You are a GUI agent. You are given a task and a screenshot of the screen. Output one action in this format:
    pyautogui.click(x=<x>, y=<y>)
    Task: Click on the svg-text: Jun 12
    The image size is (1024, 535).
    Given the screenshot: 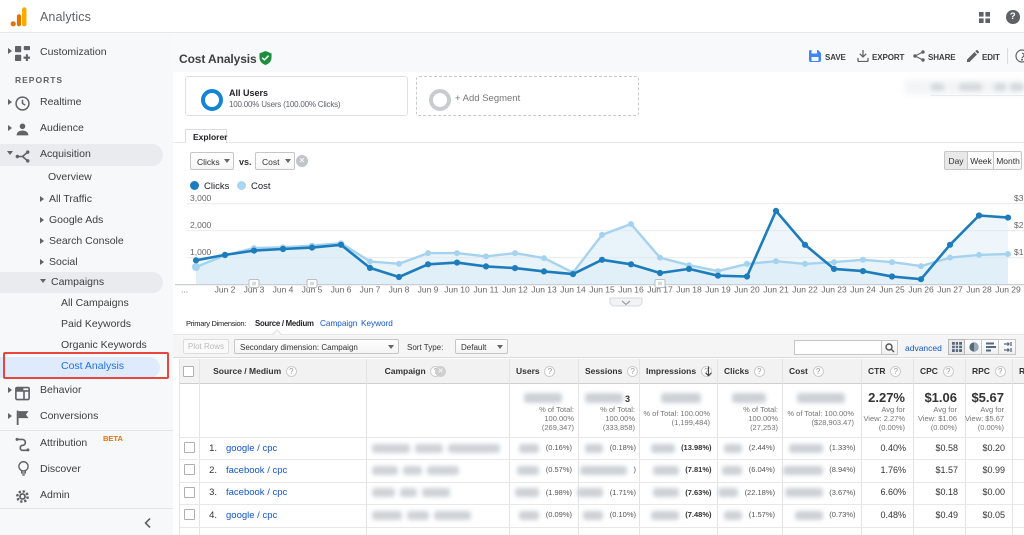 What is the action you would take?
    pyautogui.click(x=515, y=290)
    